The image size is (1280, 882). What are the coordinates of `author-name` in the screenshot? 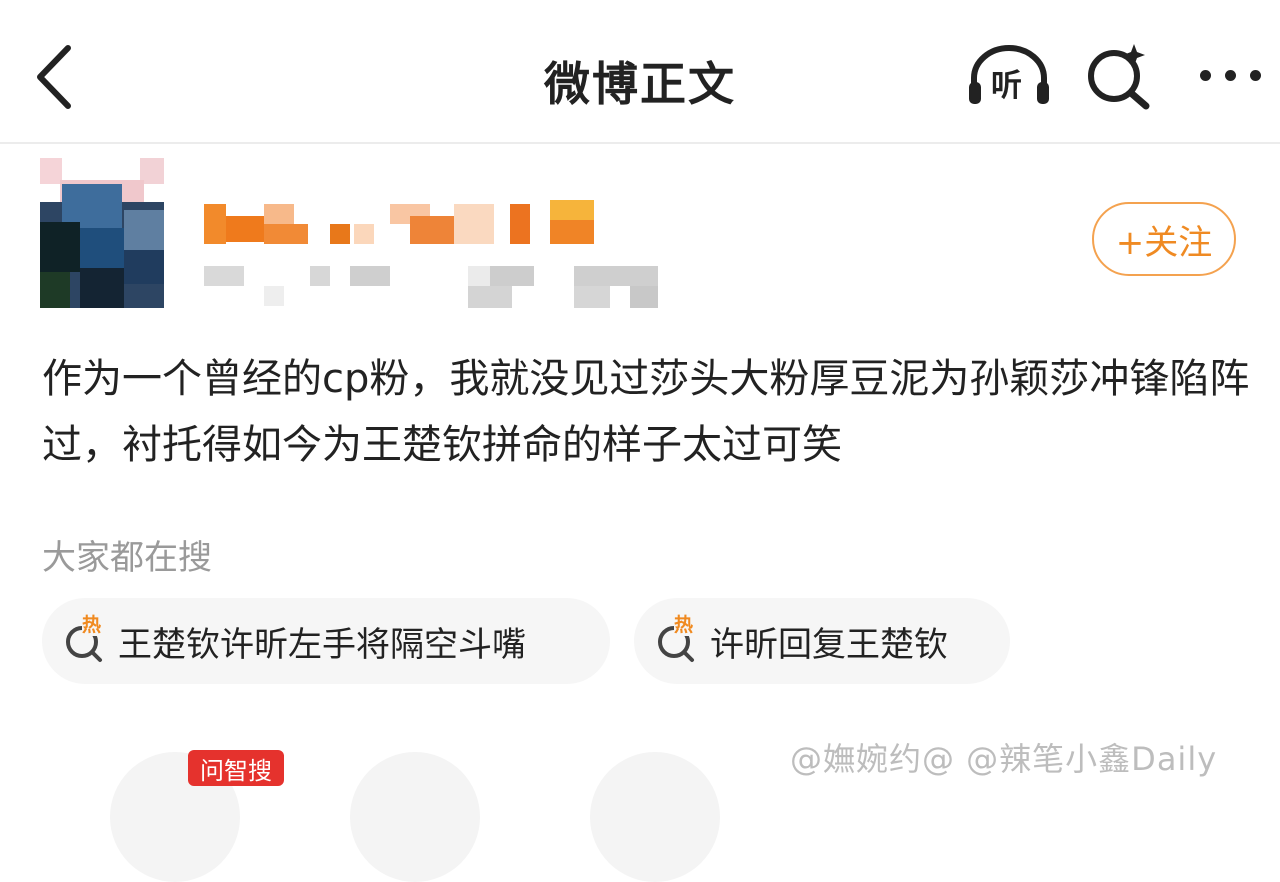 It's located at (404, 222).